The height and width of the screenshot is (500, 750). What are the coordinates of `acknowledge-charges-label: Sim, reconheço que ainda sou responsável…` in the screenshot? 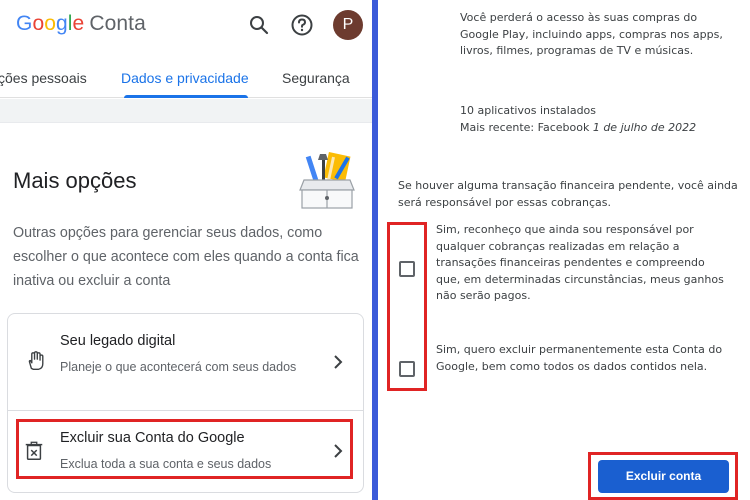 It's located at (580, 262).